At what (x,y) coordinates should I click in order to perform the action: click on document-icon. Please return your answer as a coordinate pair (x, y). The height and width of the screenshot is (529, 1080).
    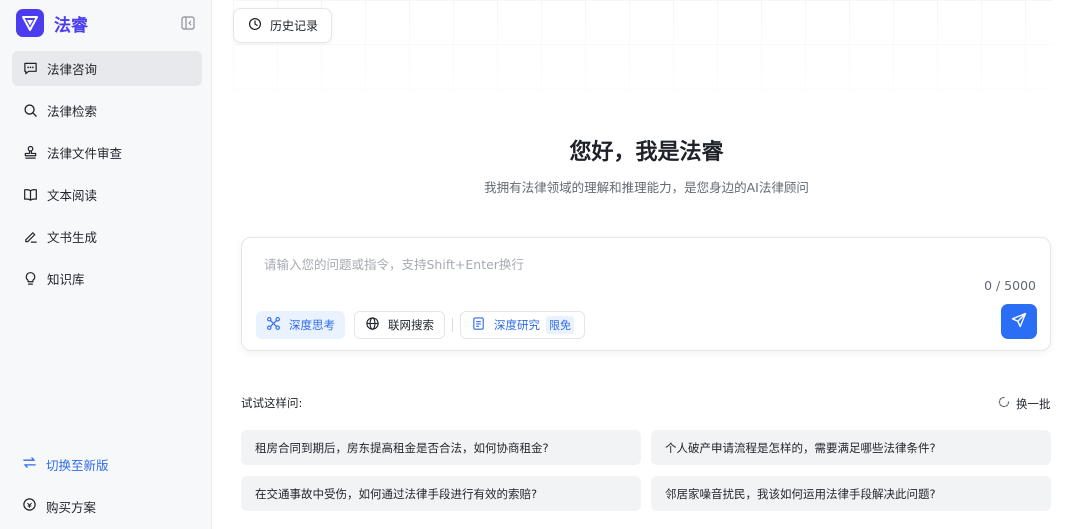
    Looking at the image, I should click on (478, 325).